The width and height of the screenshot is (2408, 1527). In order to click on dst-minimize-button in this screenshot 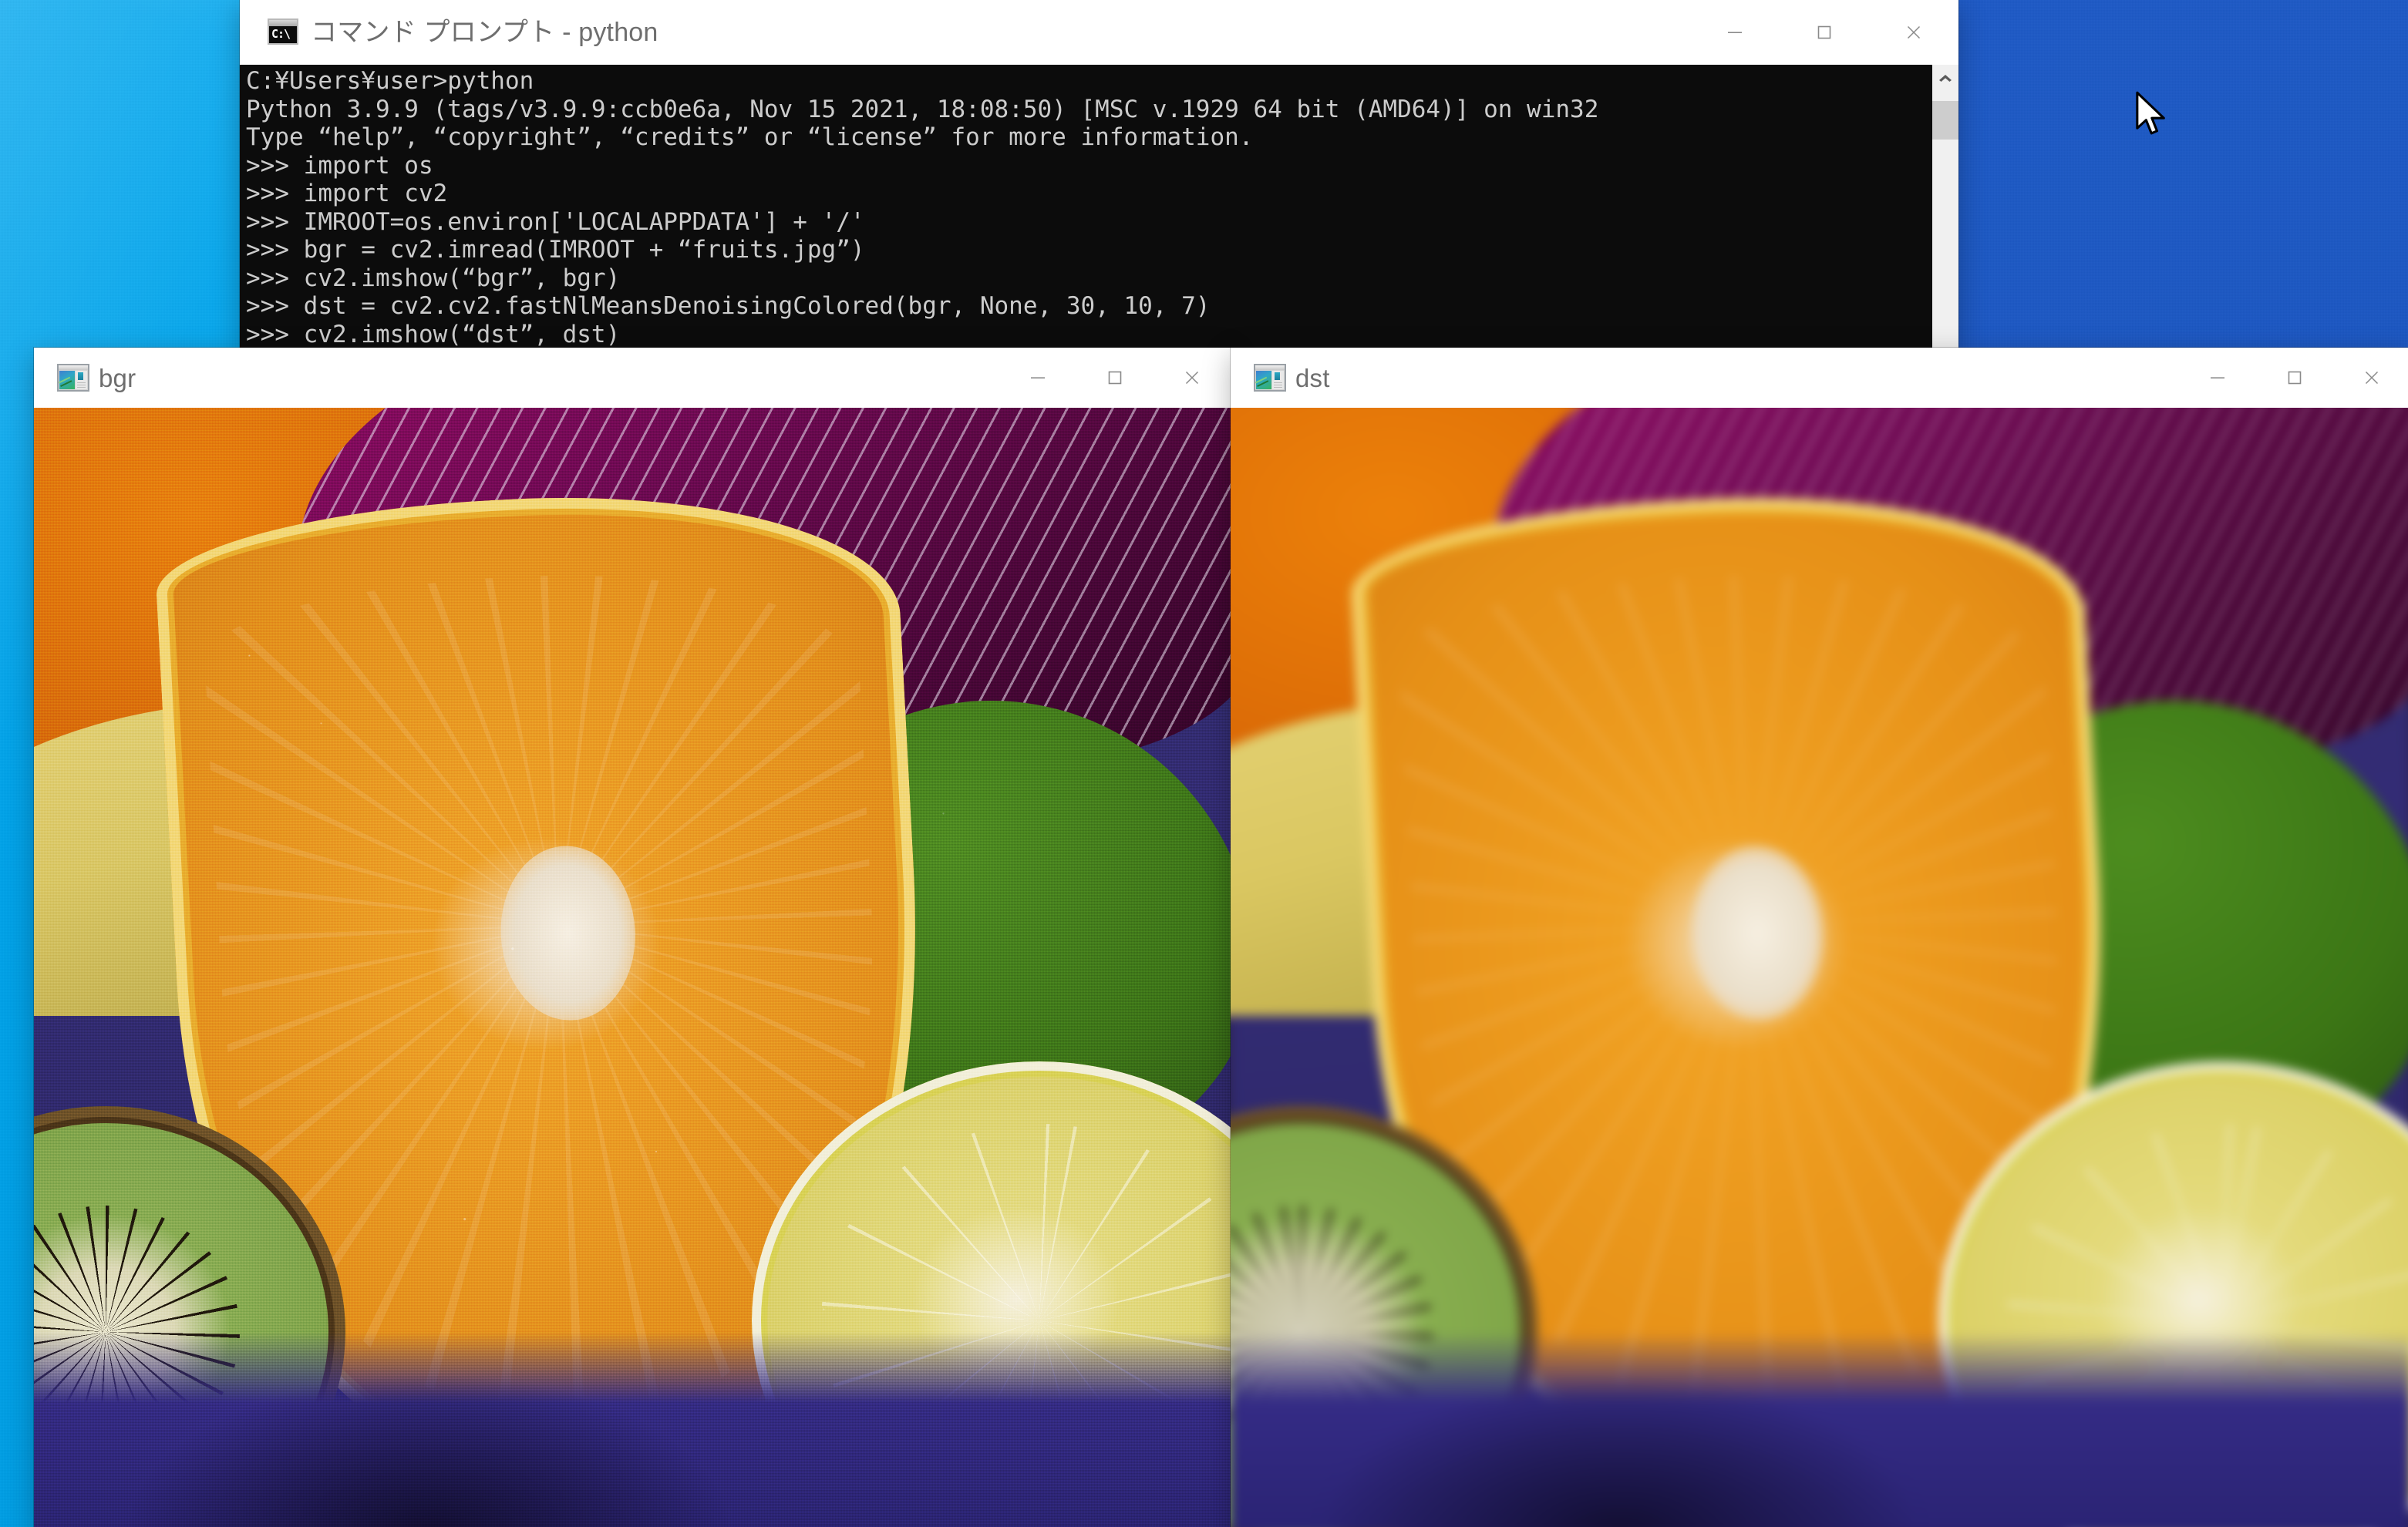, I will do `click(2217, 378)`.